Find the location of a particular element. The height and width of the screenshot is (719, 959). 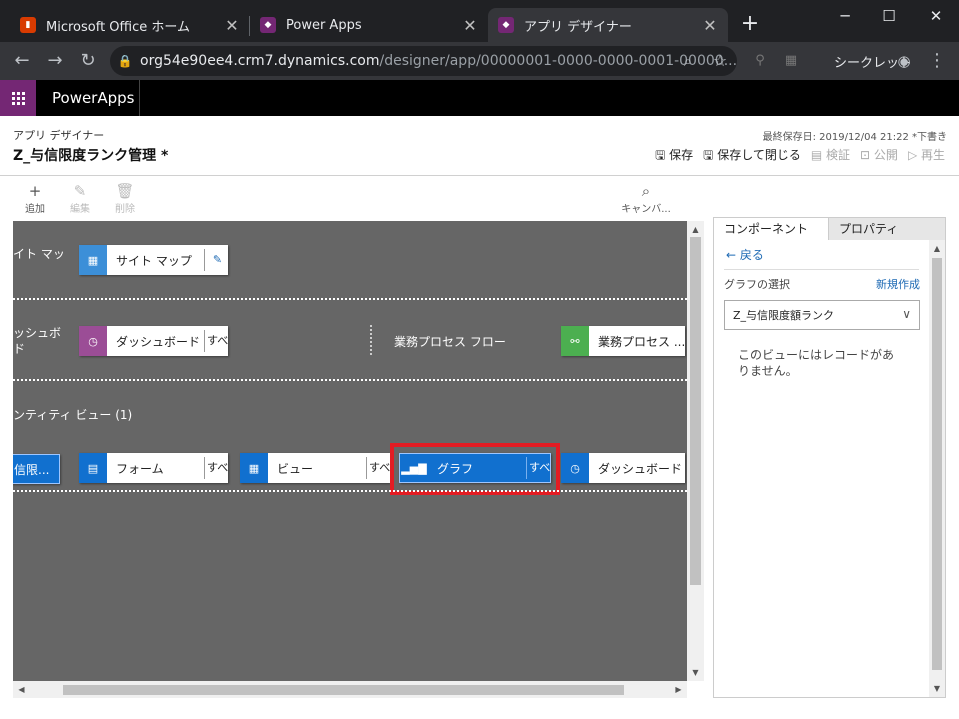

delete-button: 🗑 削除 is located at coordinates (125, 198).